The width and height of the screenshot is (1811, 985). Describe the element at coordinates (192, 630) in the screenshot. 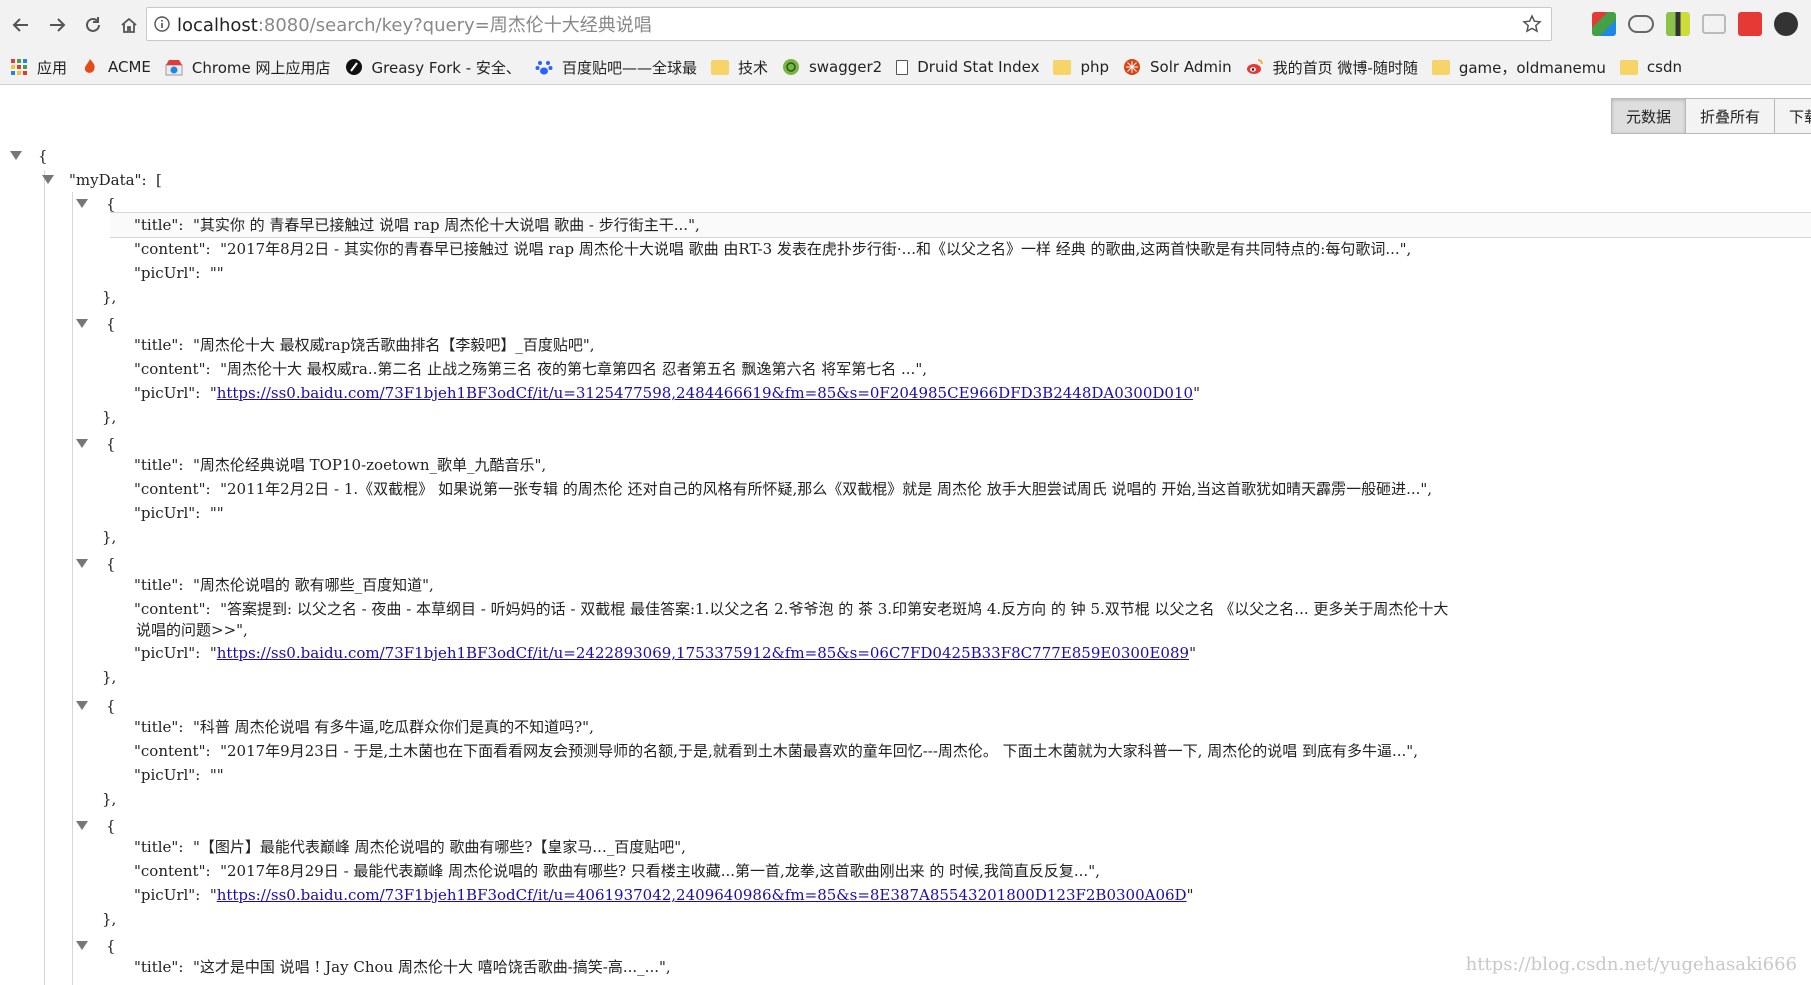

I see `content-continuation: 说唱的问题>>",` at that location.